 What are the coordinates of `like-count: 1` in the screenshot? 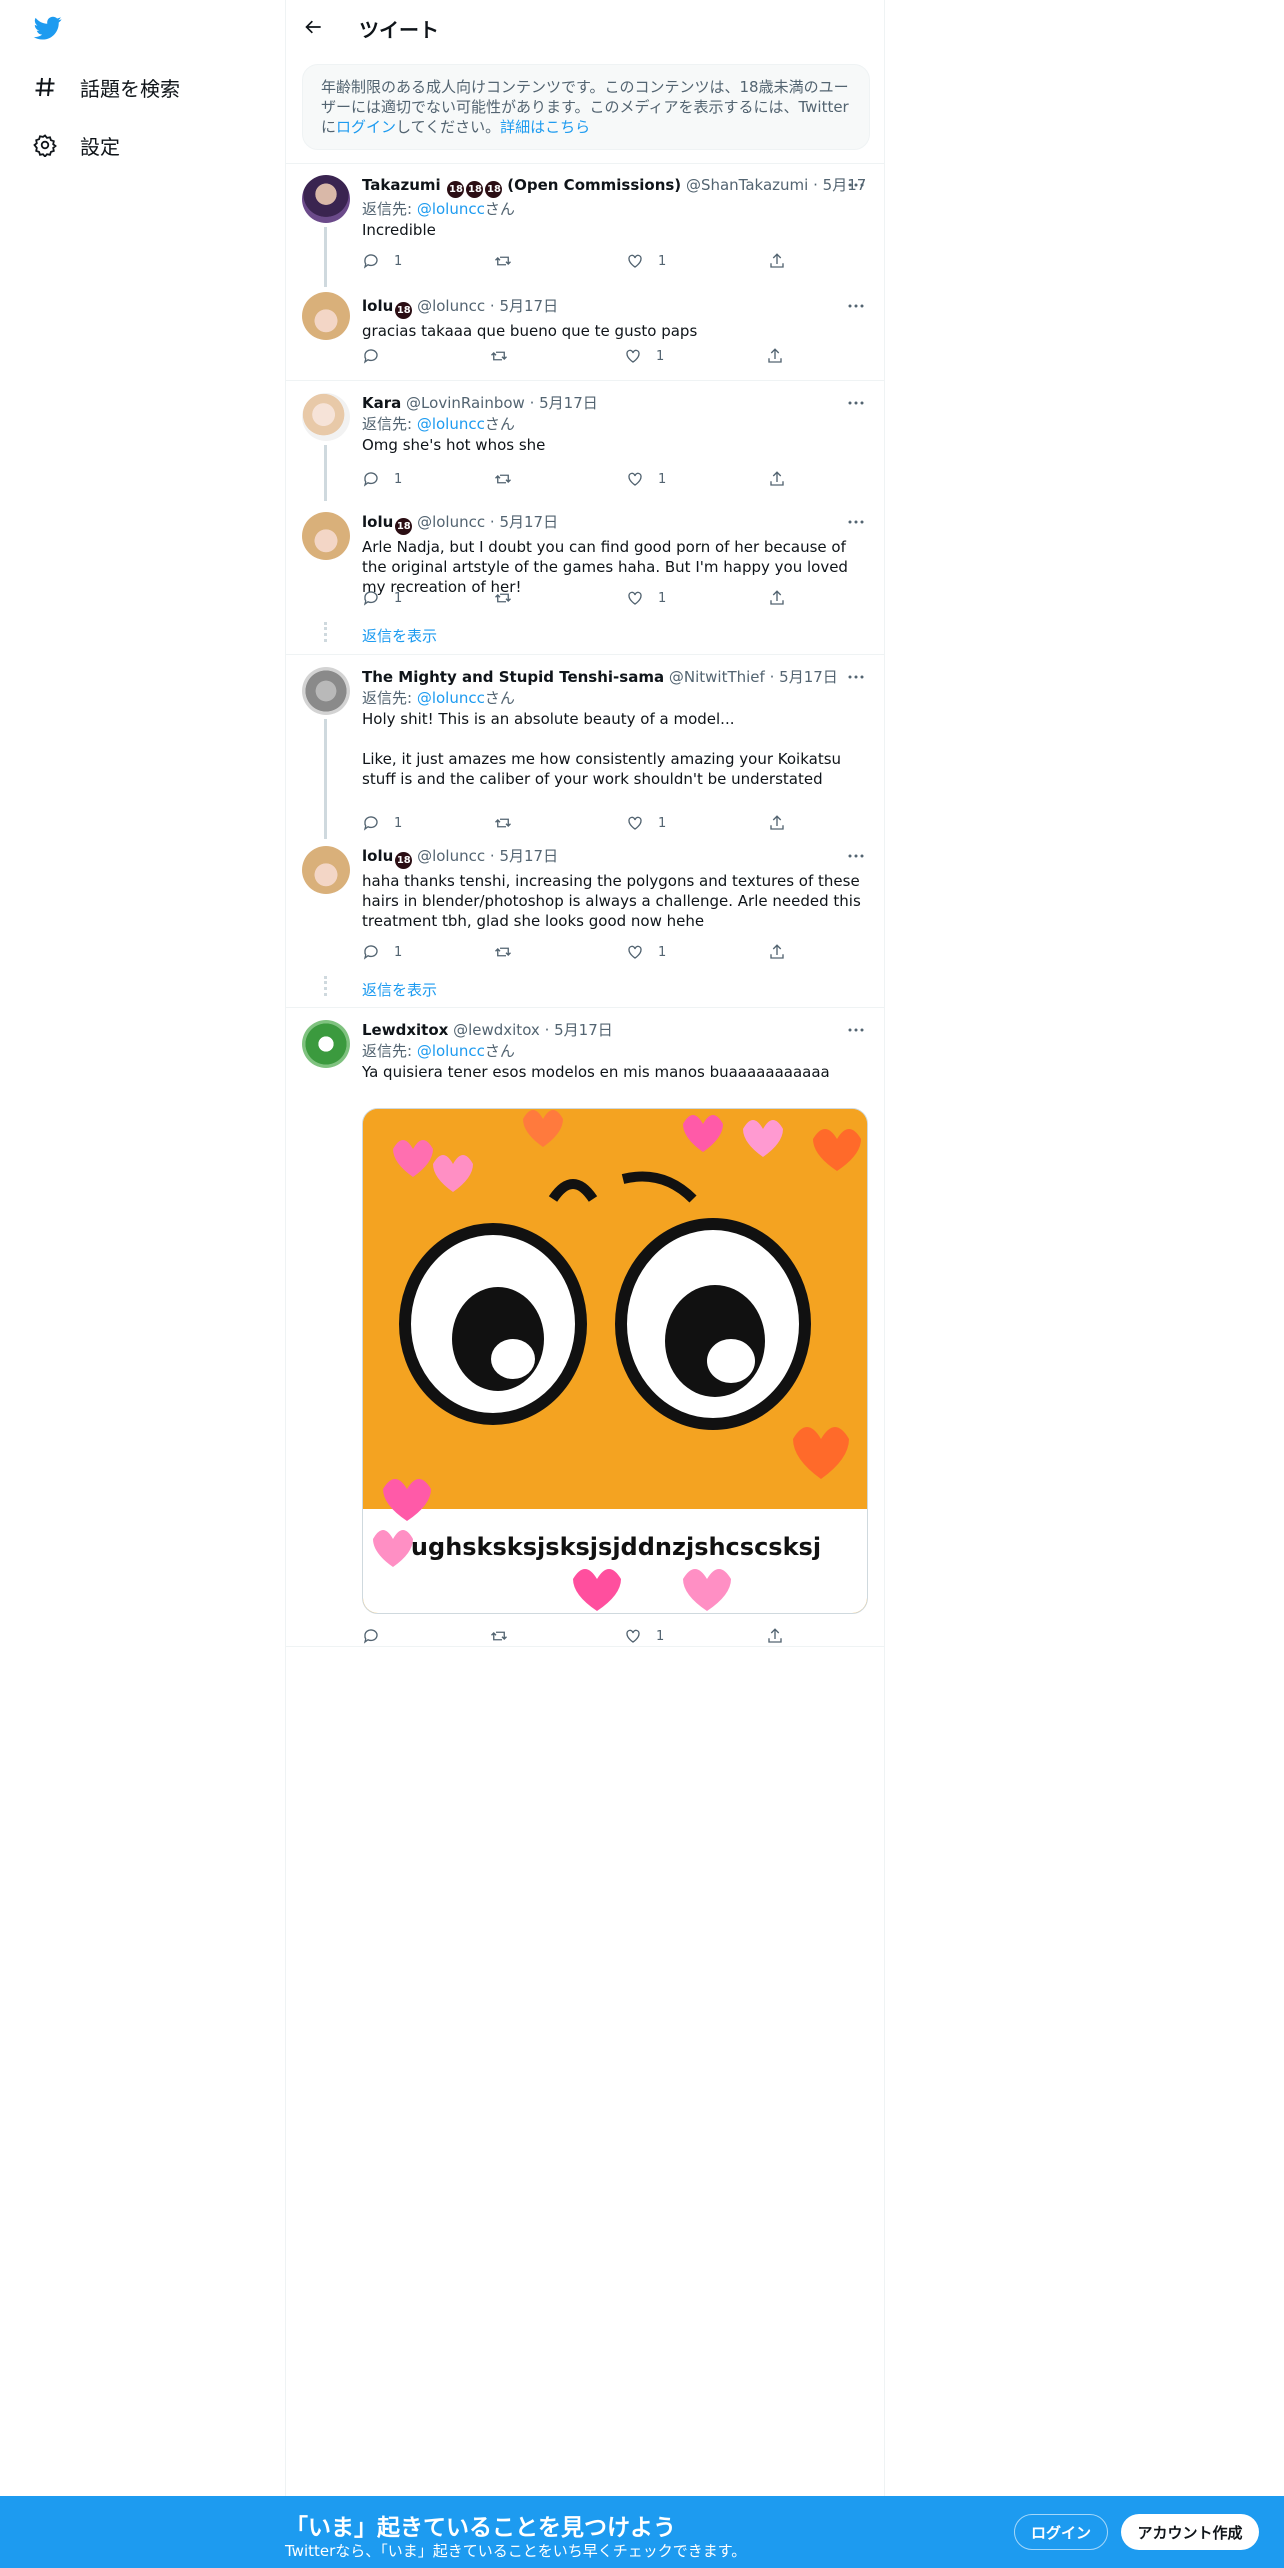 It's located at (662, 598).